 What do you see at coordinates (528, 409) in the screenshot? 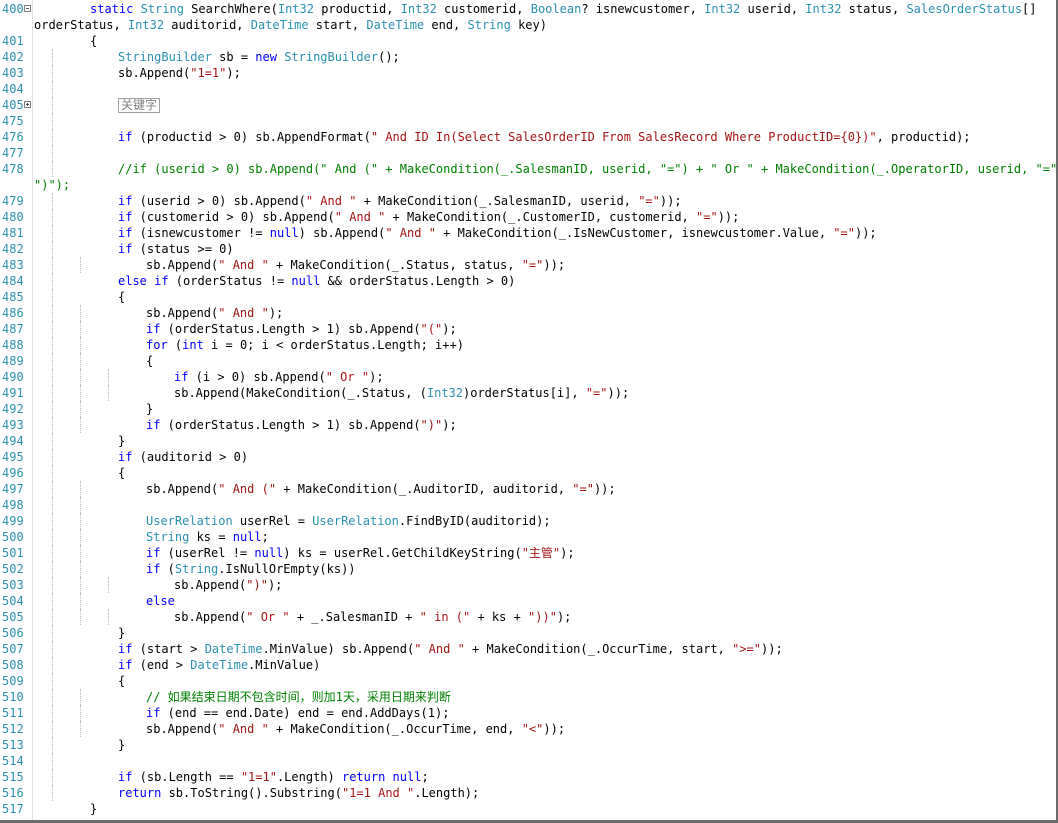
I see `code-line: 492}` at bounding box center [528, 409].